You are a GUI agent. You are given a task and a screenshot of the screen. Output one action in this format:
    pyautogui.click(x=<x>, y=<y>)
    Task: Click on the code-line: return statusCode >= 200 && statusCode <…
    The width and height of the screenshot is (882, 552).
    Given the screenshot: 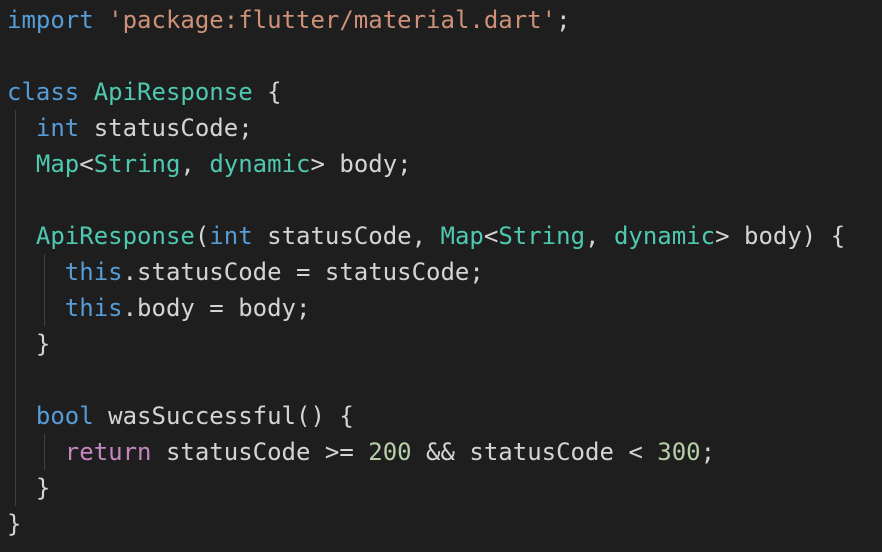 What is the action you would take?
    pyautogui.click(x=426, y=452)
    